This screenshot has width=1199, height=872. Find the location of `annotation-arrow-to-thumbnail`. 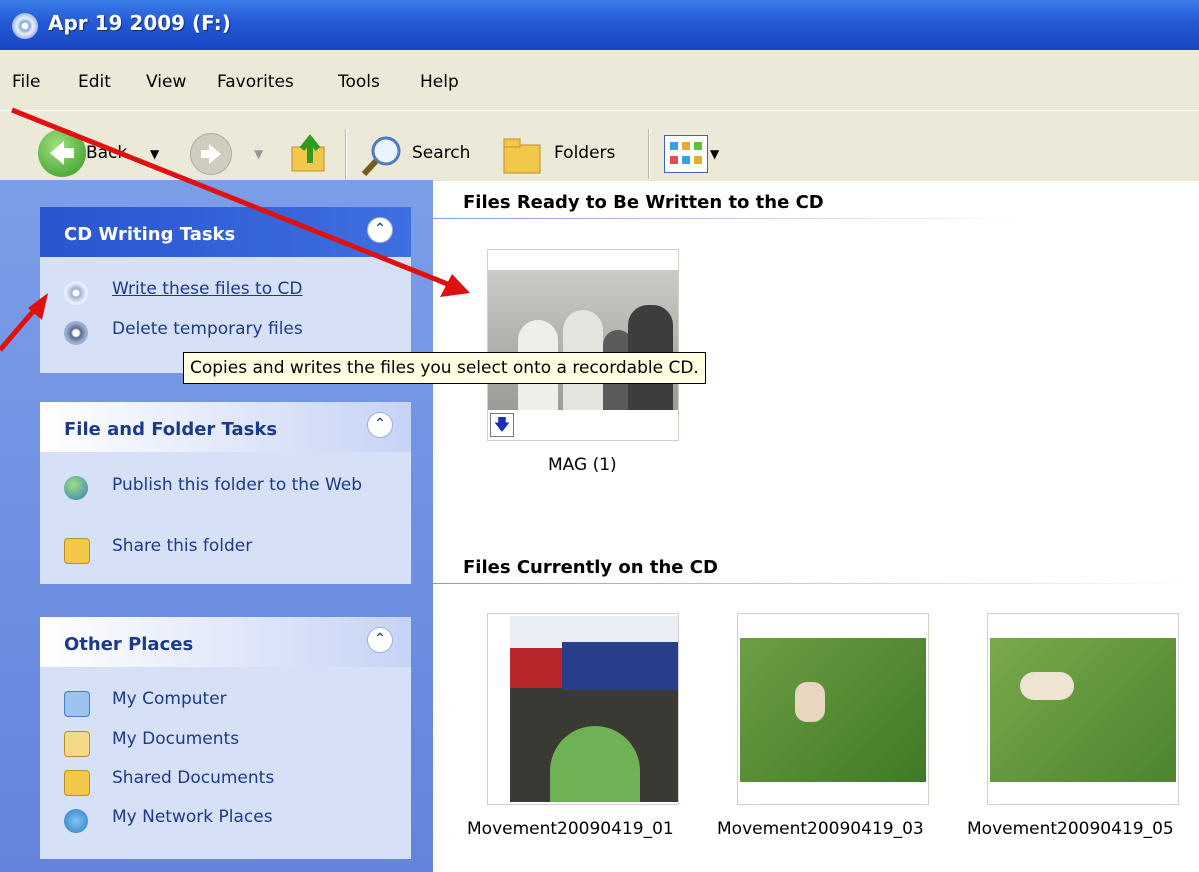

annotation-arrow-to-thumbnail is located at coordinates (231, 197).